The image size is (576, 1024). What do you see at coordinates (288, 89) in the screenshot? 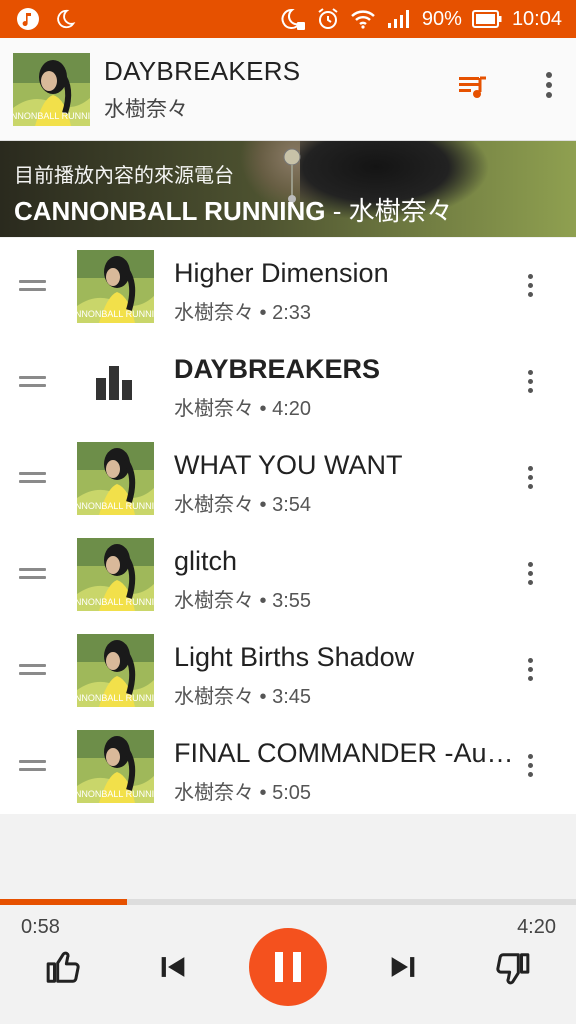
I see `now-playing-header: CANNONBALL RUNNING DAYBREAKERS 水樹奈々` at bounding box center [288, 89].